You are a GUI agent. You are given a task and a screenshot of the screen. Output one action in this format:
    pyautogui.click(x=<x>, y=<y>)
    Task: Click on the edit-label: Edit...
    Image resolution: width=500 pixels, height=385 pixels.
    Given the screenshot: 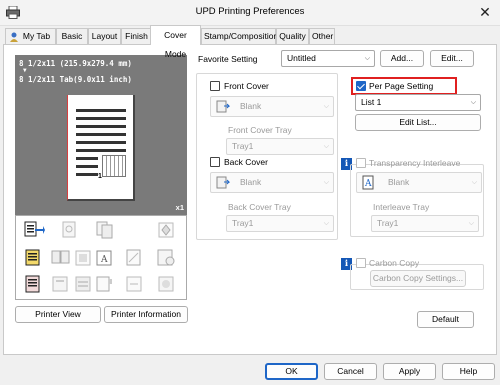 What is the action you would take?
    pyautogui.click(x=452, y=58)
    